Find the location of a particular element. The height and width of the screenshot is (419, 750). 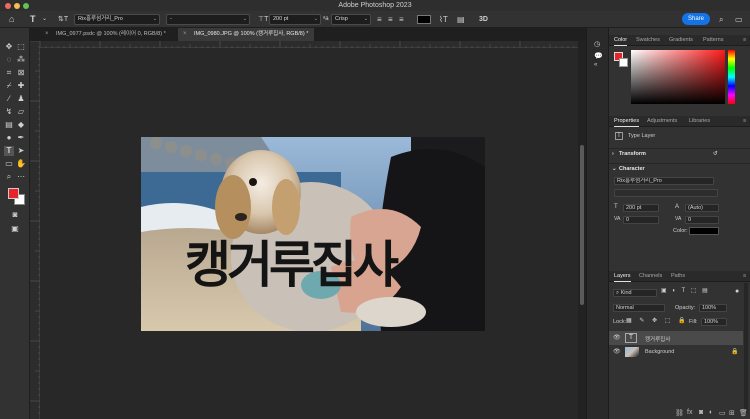

comments-icon: 💬 is located at coordinates (598, 56).